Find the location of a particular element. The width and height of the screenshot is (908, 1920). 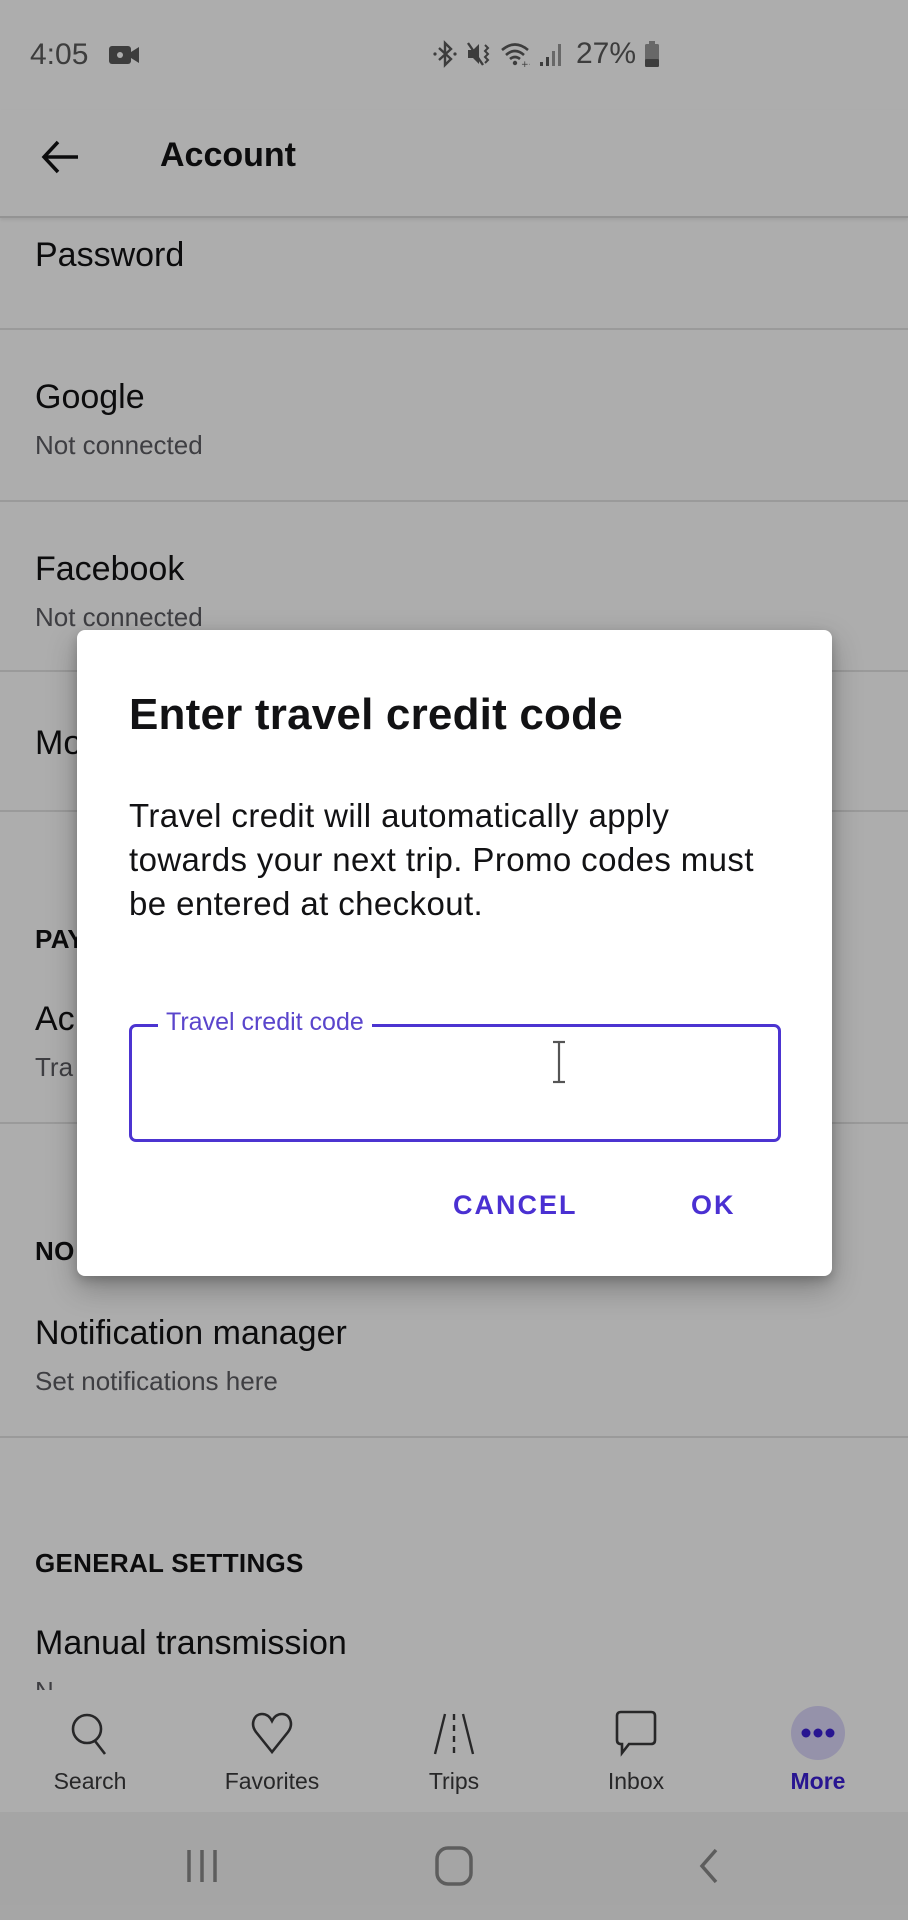

ok-button: OK is located at coordinates (713, 1205).